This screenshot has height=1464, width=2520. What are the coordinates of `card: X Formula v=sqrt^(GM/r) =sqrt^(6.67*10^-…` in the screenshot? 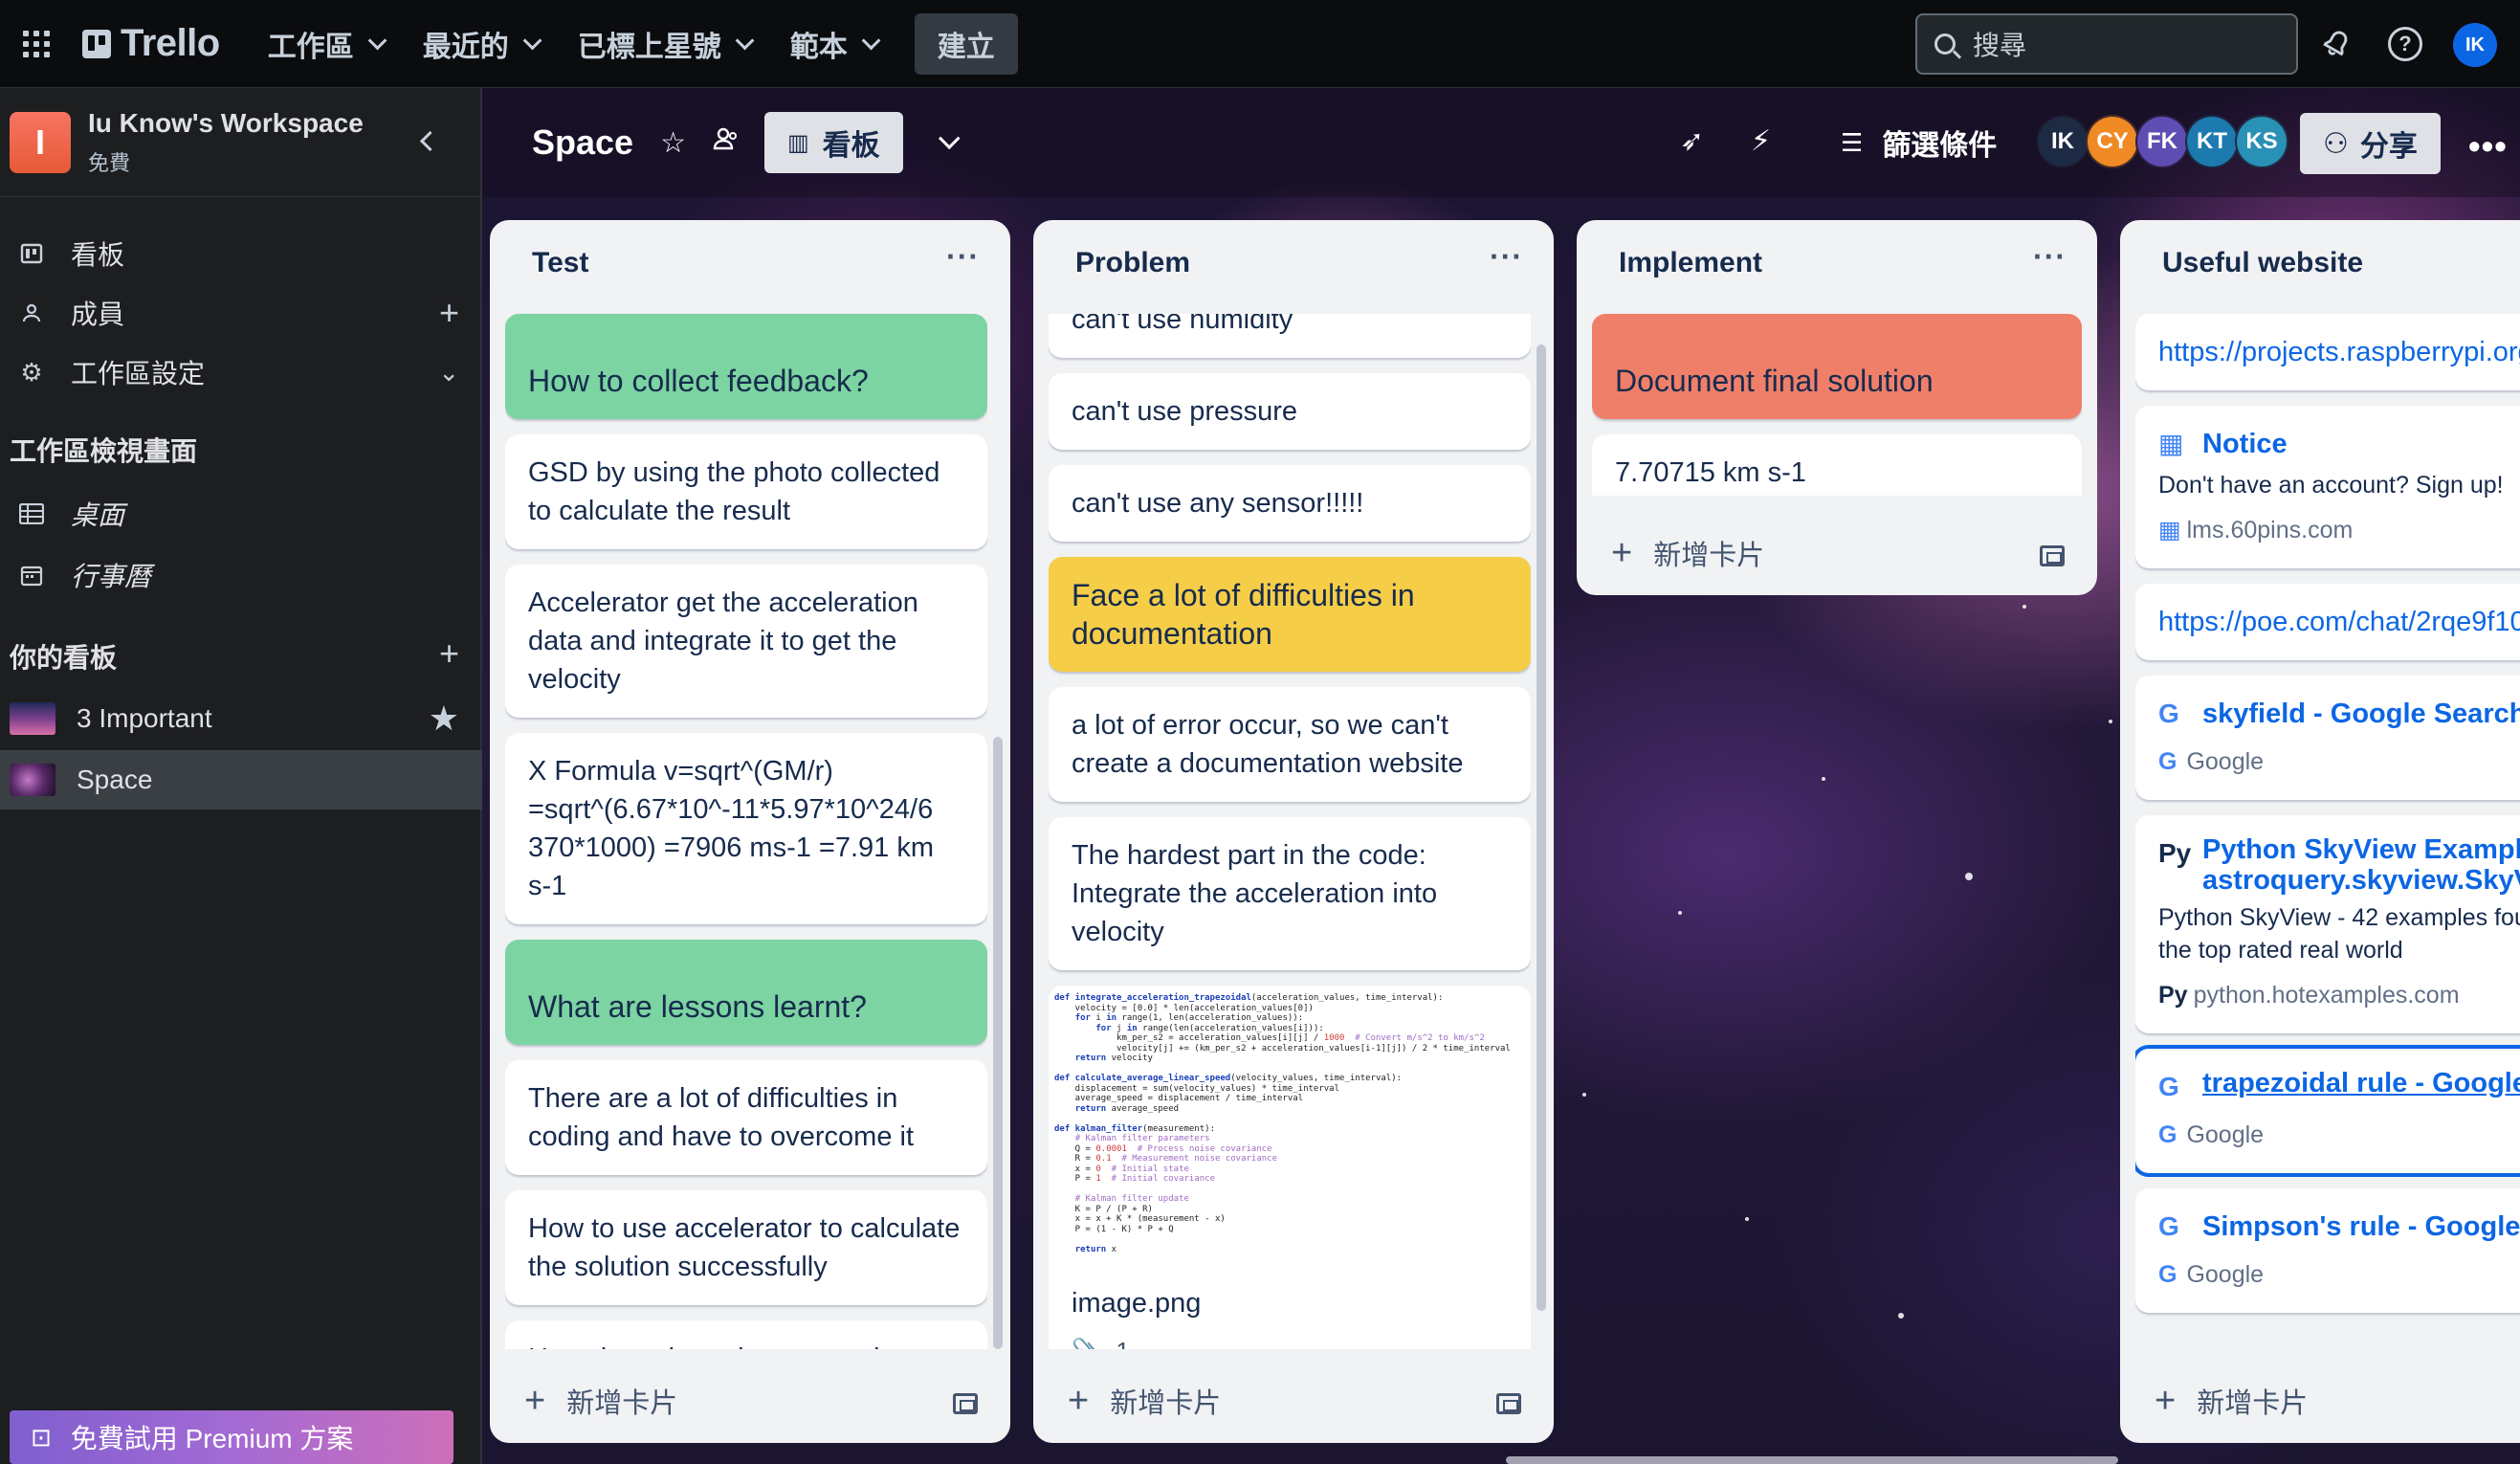 It's located at (746, 829).